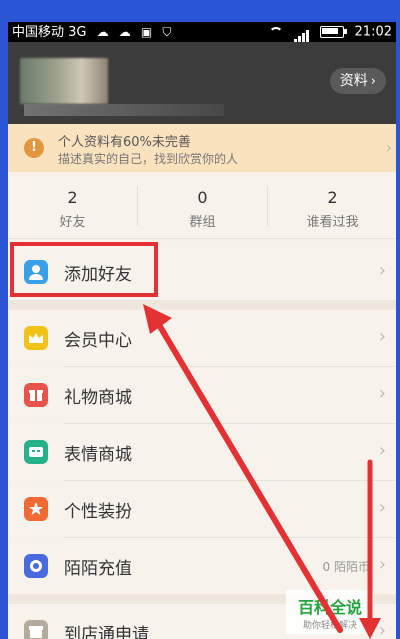 The width and height of the screenshot is (400, 639). Describe the element at coordinates (370, 628) in the screenshot. I see `arrow-head-down` at that location.